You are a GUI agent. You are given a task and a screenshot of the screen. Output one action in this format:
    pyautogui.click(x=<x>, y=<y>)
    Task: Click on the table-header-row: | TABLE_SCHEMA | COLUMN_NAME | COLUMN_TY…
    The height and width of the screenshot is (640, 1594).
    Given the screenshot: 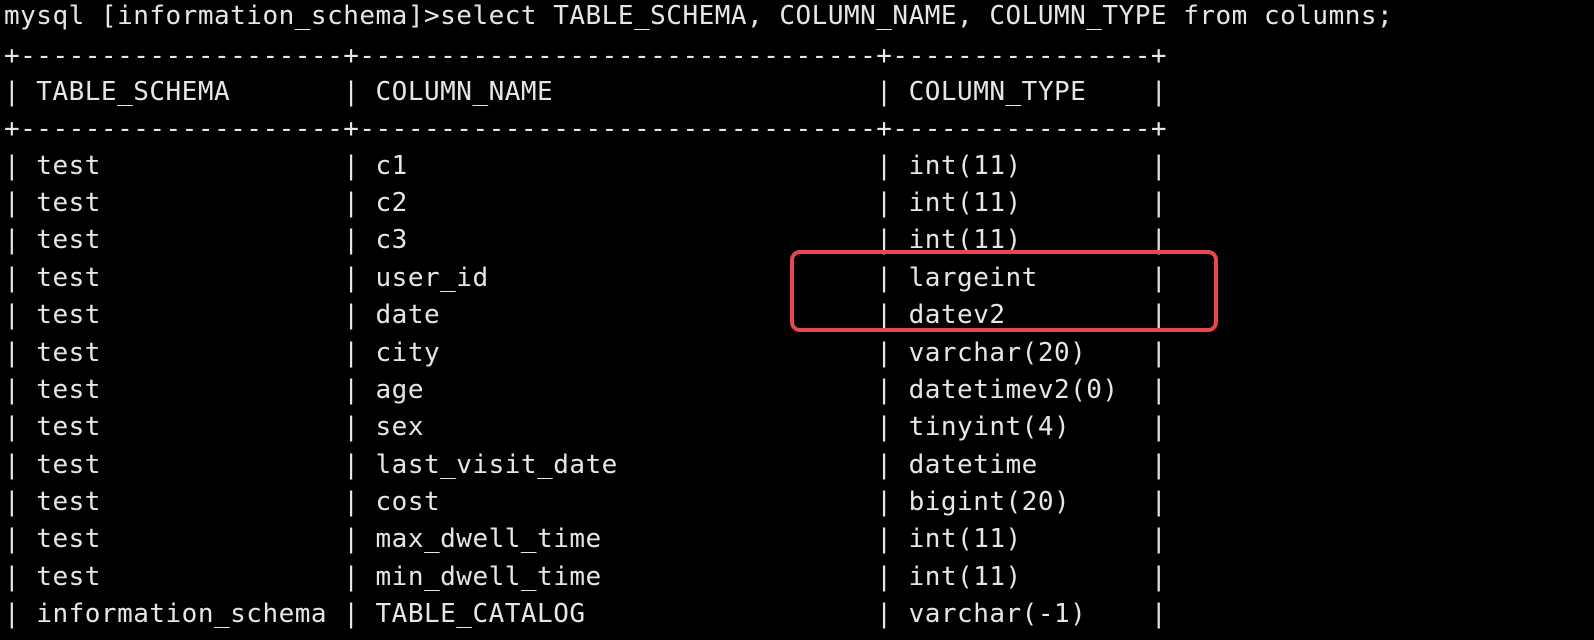 What is the action you would take?
    pyautogui.click(x=586, y=92)
    